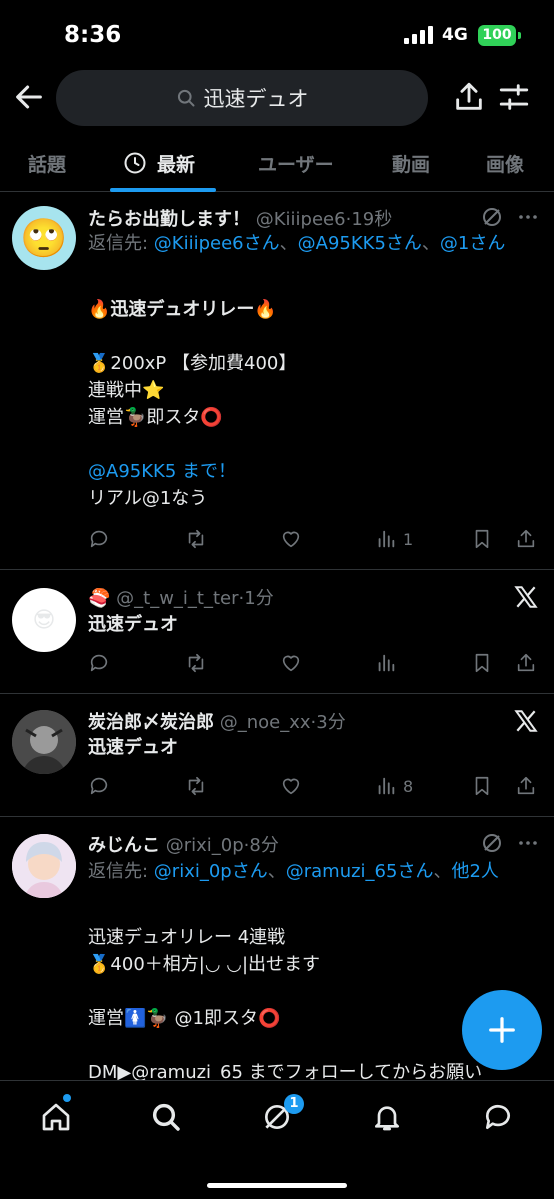  I want to click on tab-images: 画像, so click(505, 163).